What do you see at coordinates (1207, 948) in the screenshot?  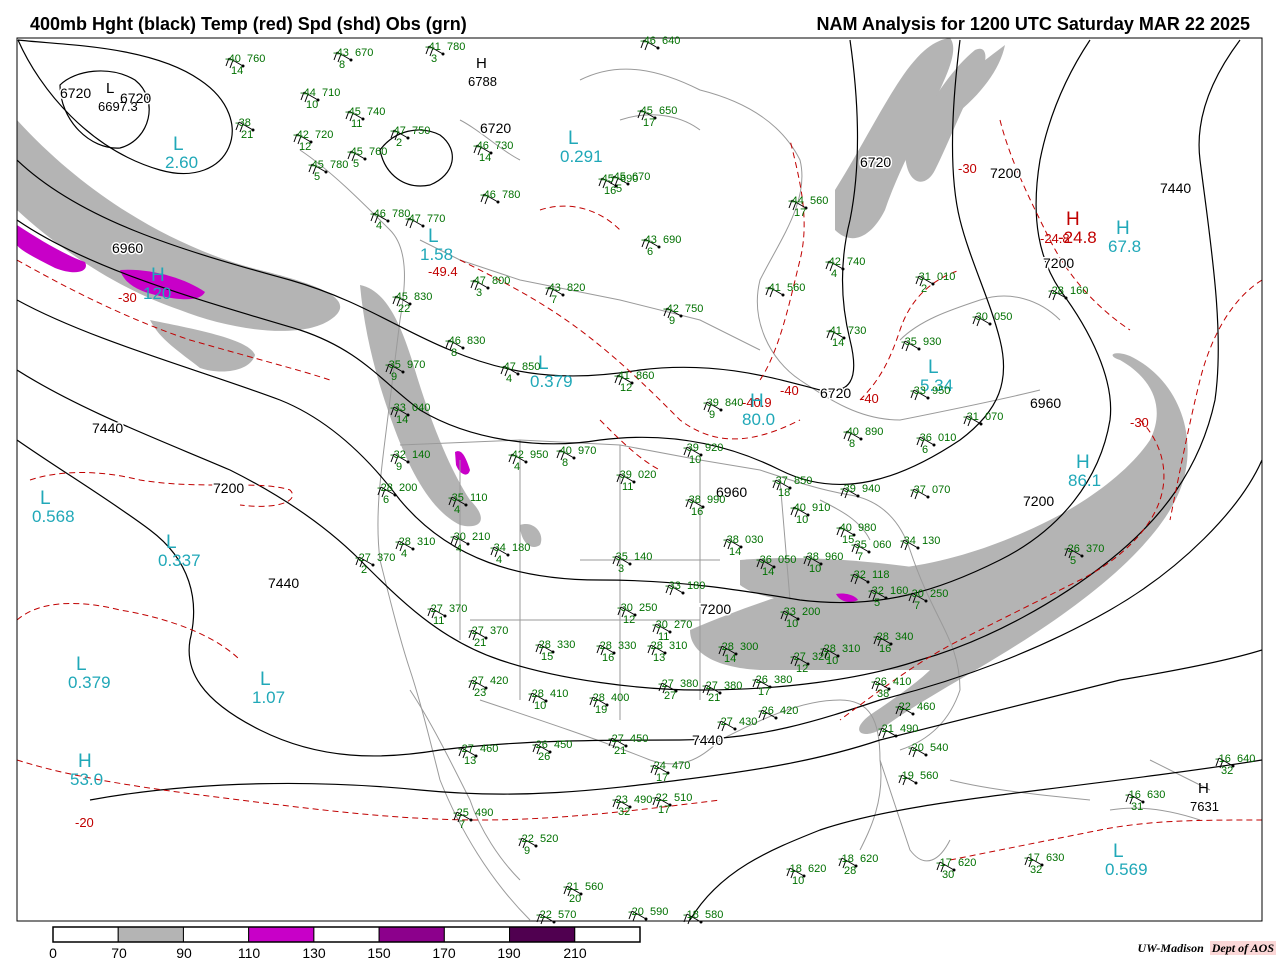 I see `credit-label: UW-Madison Dept of AOS` at bounding box center [1207, 948].